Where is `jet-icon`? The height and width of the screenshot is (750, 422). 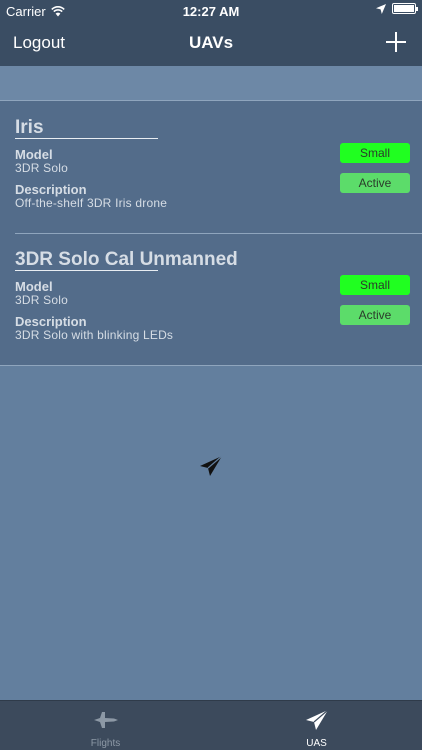 jet-icon is located at coordinates (106, 720).